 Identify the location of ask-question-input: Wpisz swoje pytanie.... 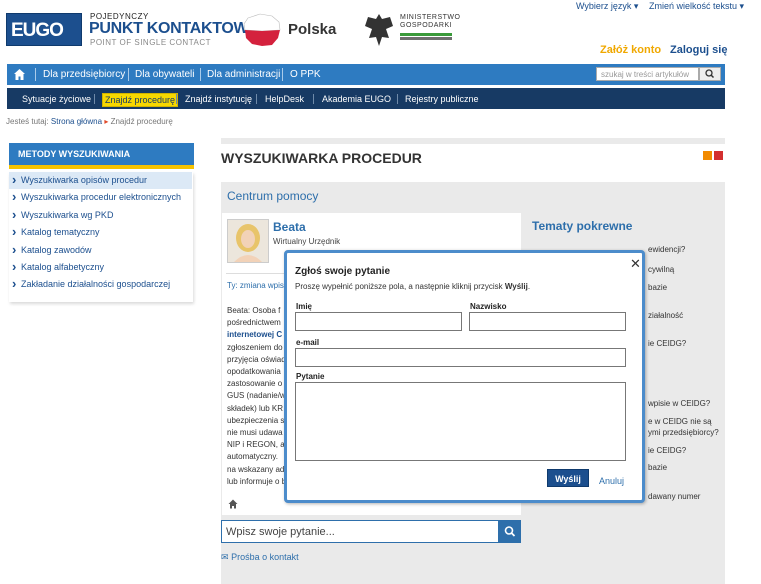
(360, 531).